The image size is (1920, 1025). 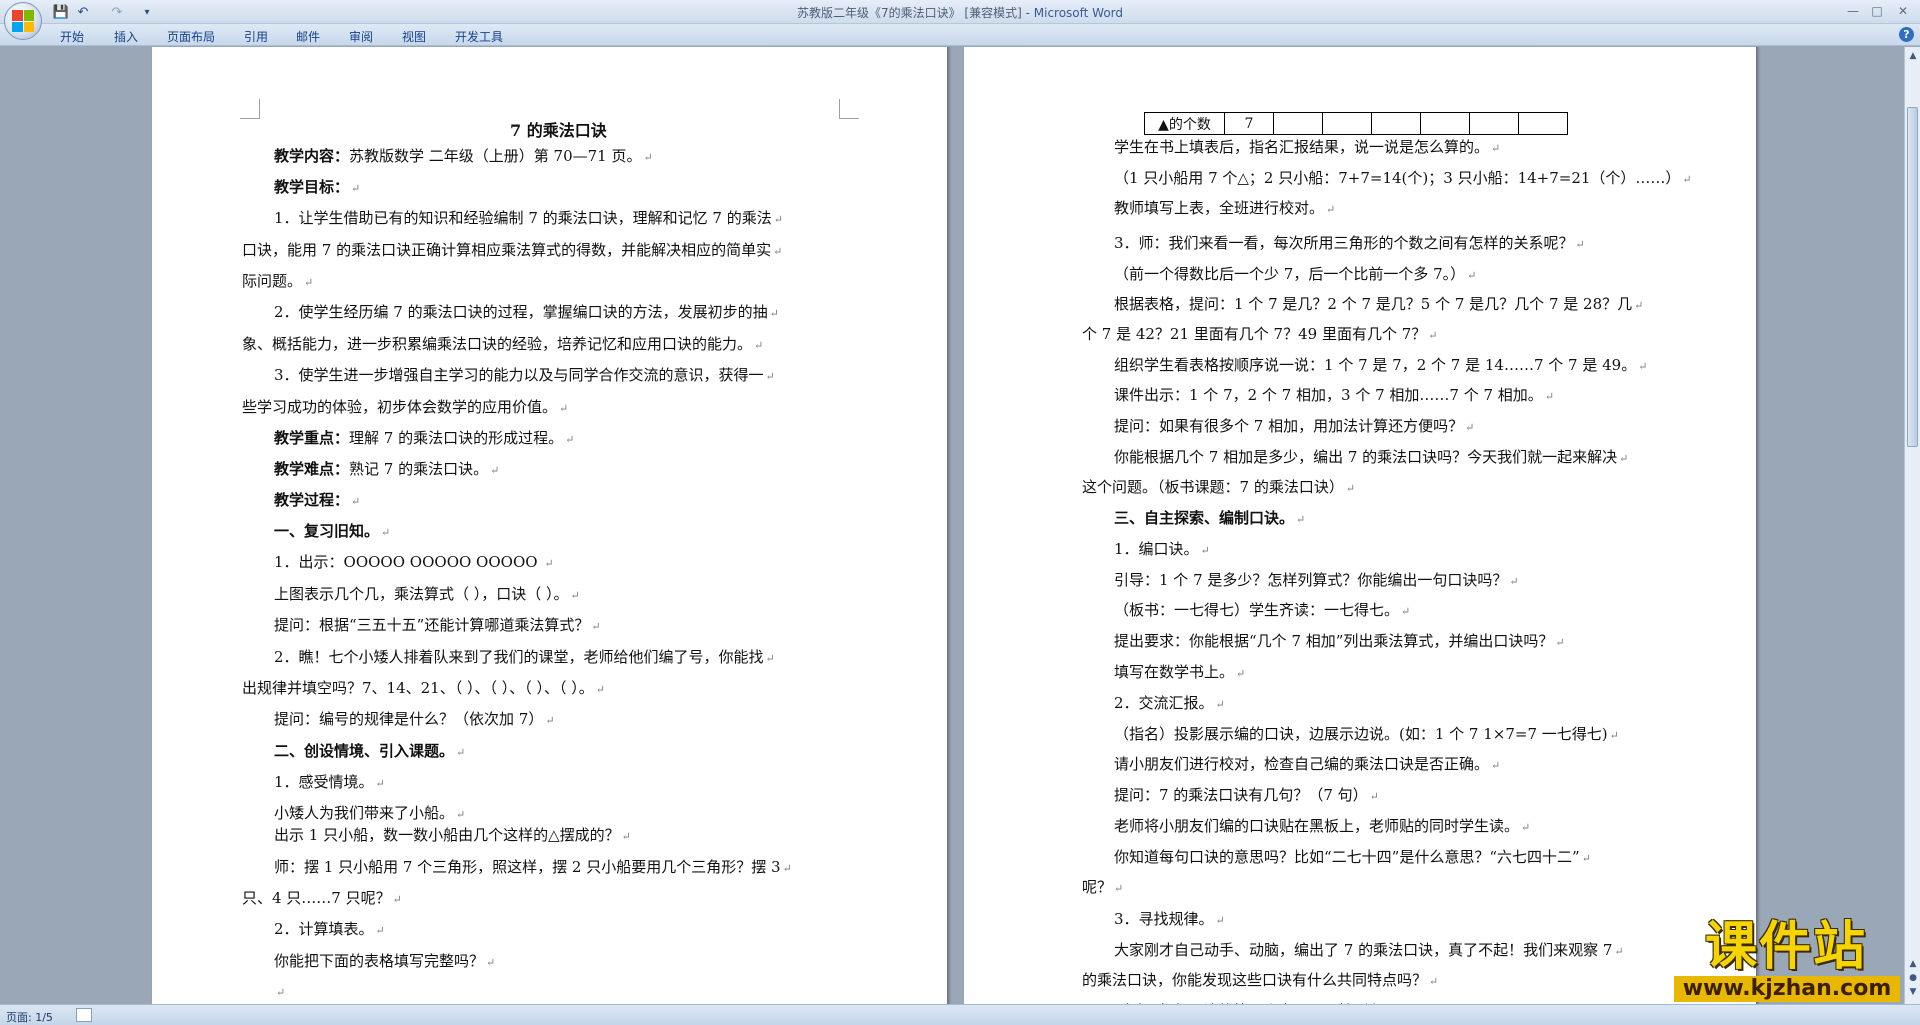 What do you see at coordinates (1344, 243) in the screenshot?
I see `doc-line-text: 3．师：我们来看一看，每次所用三角形的个数之间有怎样的关系呢？` at bounding box center [1344, 243].